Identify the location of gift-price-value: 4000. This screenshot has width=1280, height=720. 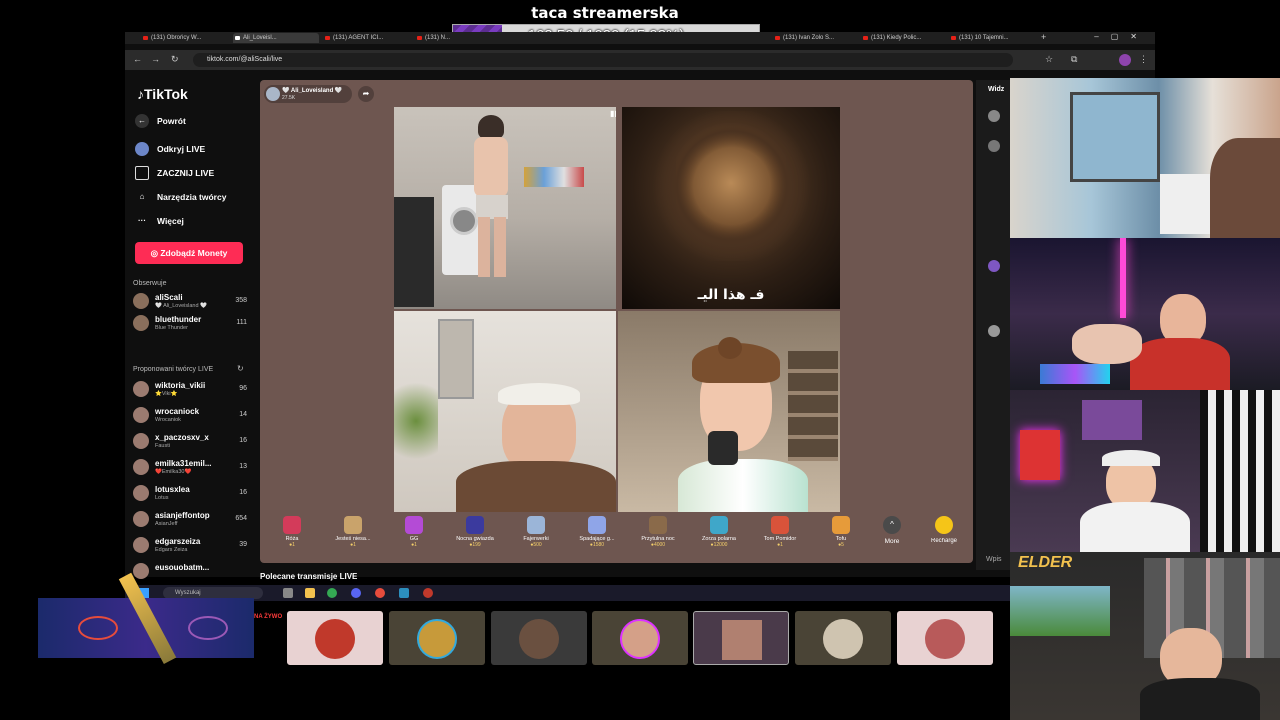
(659, 545).